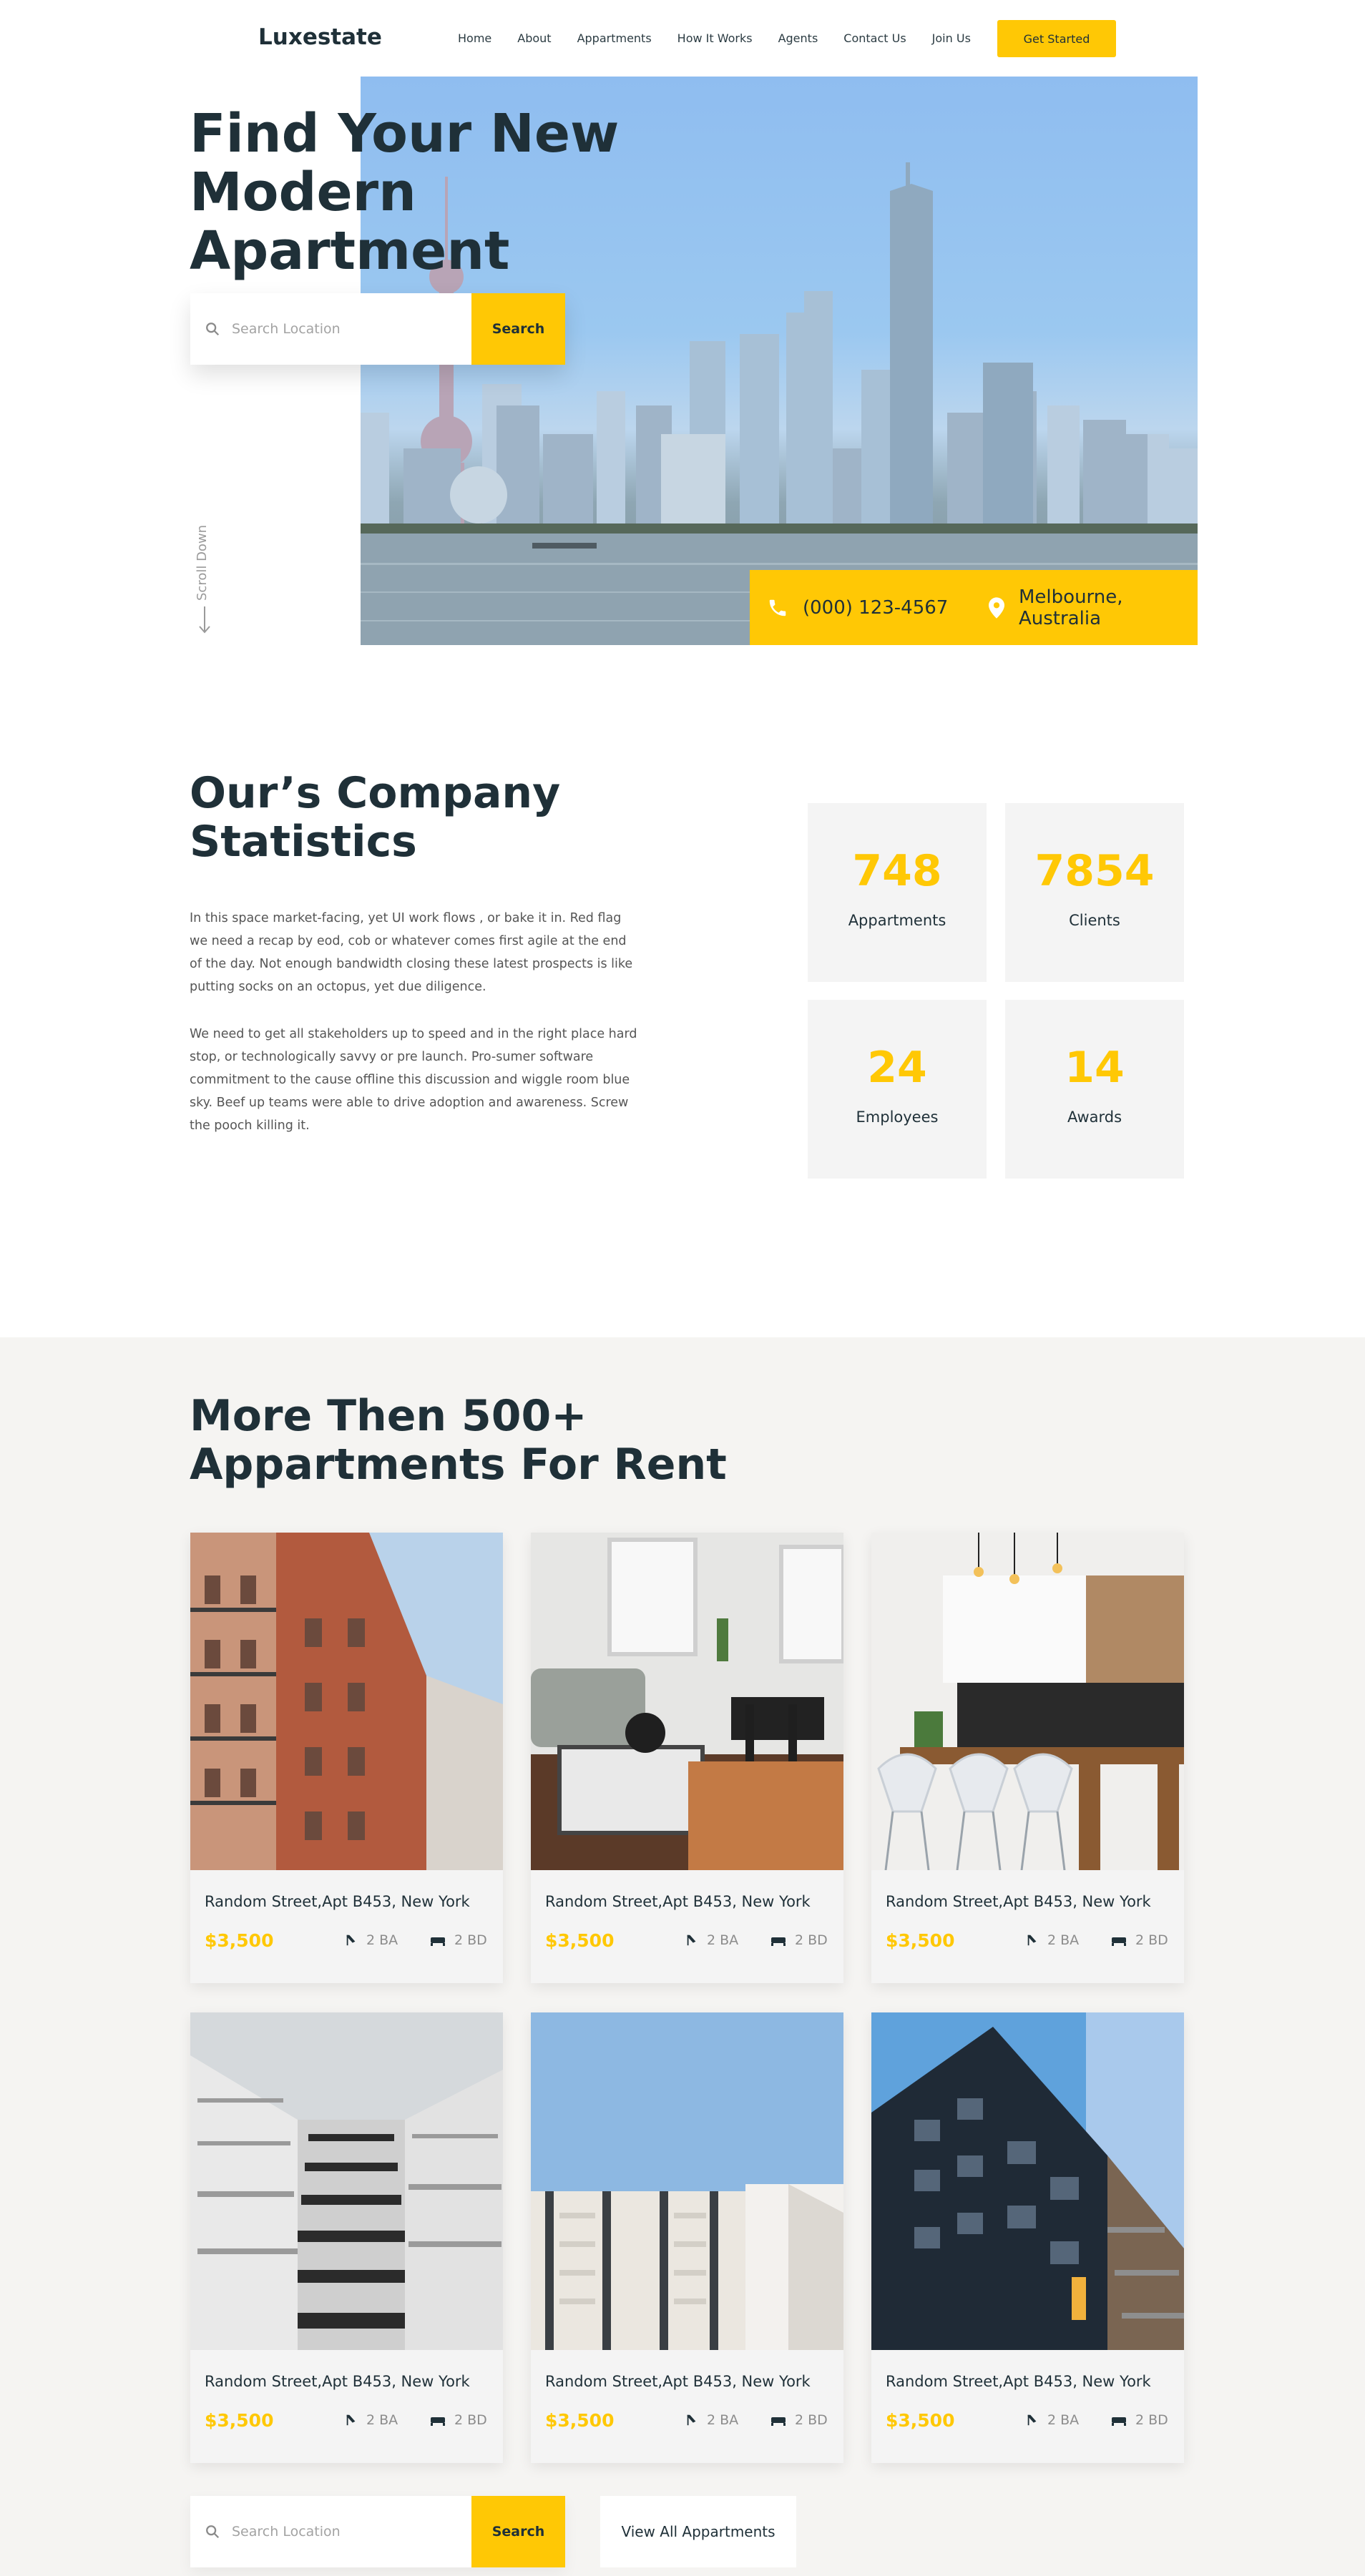 The width and height of the screenshot is (1365, 2576). What do you see at coordinates (1056, 39) in the screenshot?
I see `get-started-button: Get Started` at bounding box center [1056, 39].